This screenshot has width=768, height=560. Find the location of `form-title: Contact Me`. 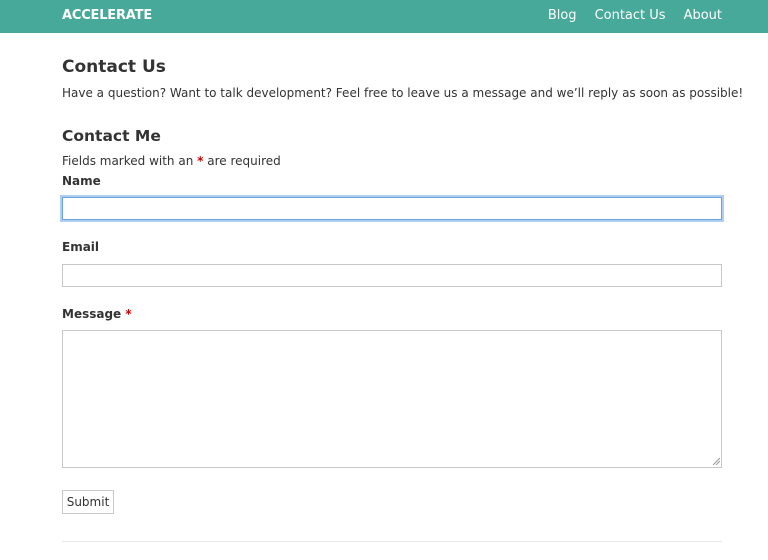

form-title: Contact Me is located at coordinates (111, 136).